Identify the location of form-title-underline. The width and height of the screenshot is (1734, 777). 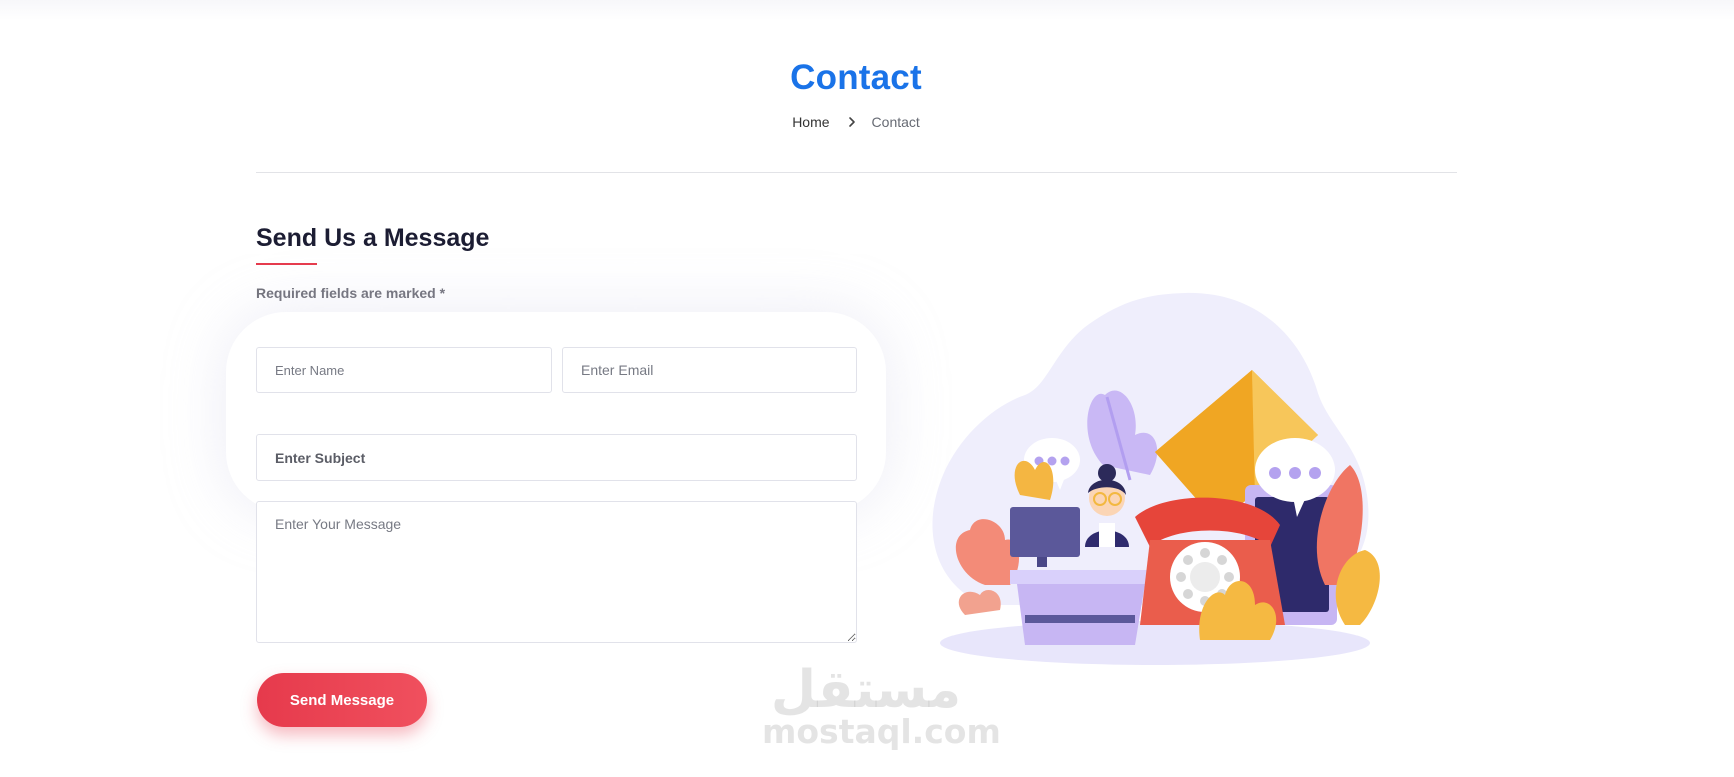
(286, 264).